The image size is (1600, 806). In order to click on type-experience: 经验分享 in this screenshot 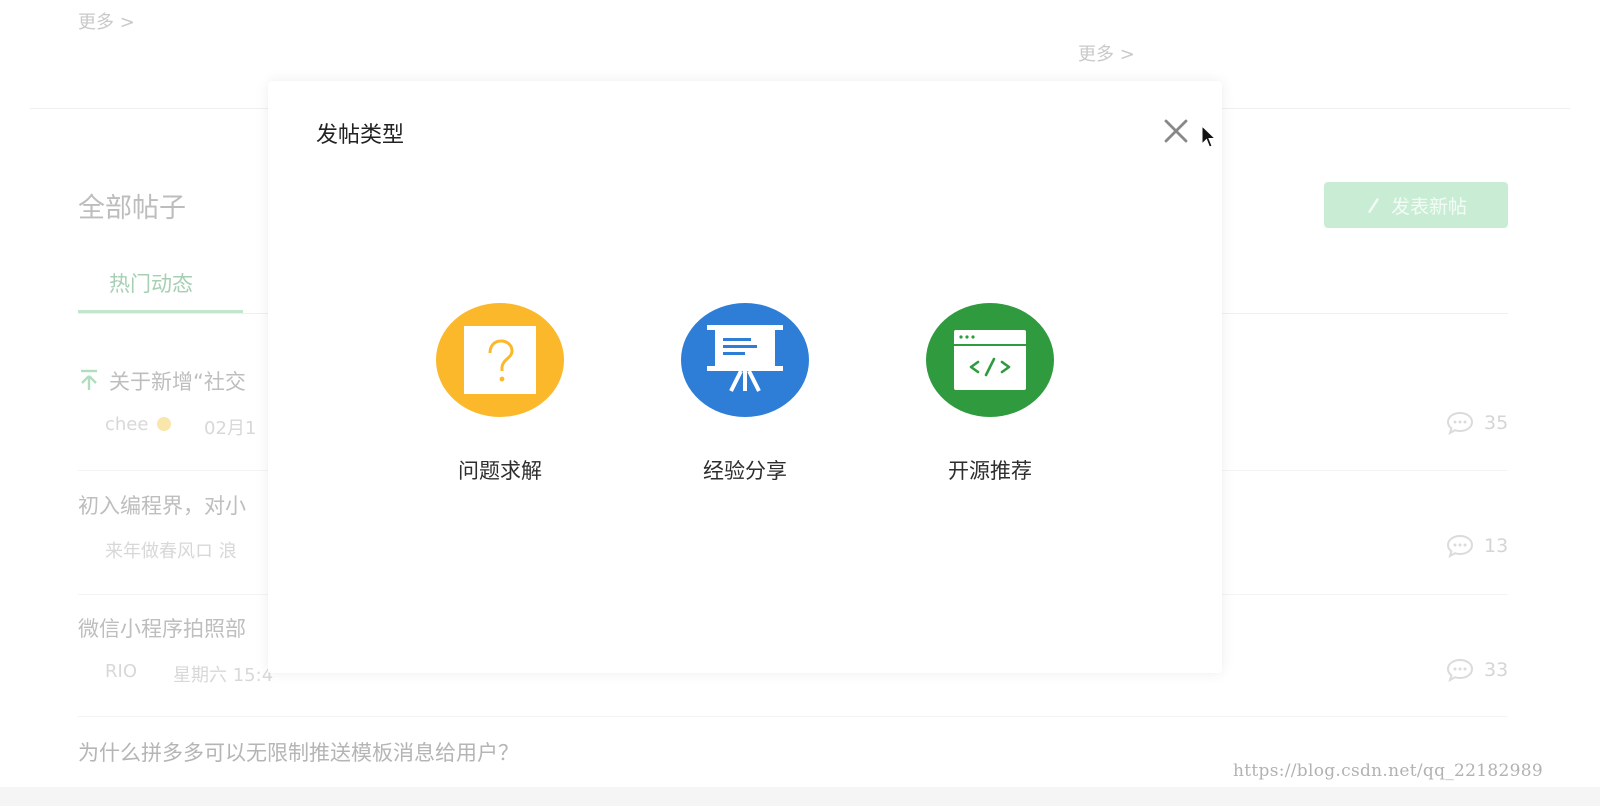, I will do `click(745, 394)`.